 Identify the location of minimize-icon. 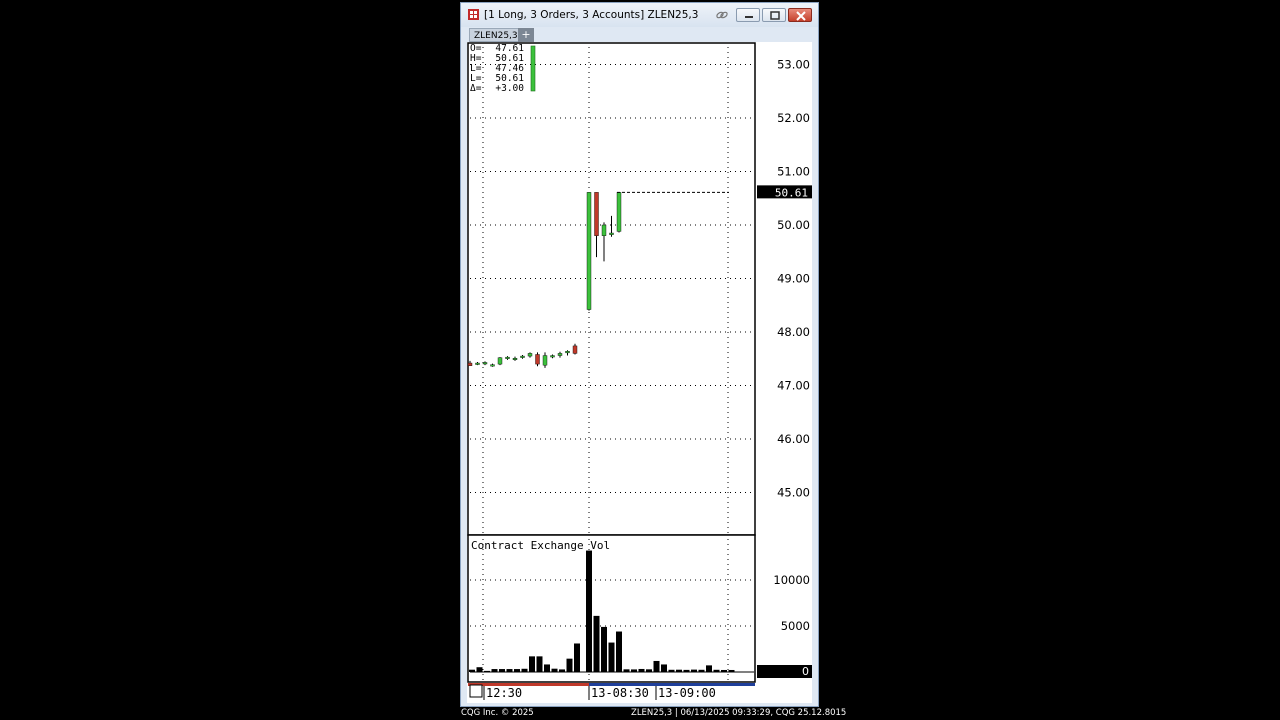
(749, 17).